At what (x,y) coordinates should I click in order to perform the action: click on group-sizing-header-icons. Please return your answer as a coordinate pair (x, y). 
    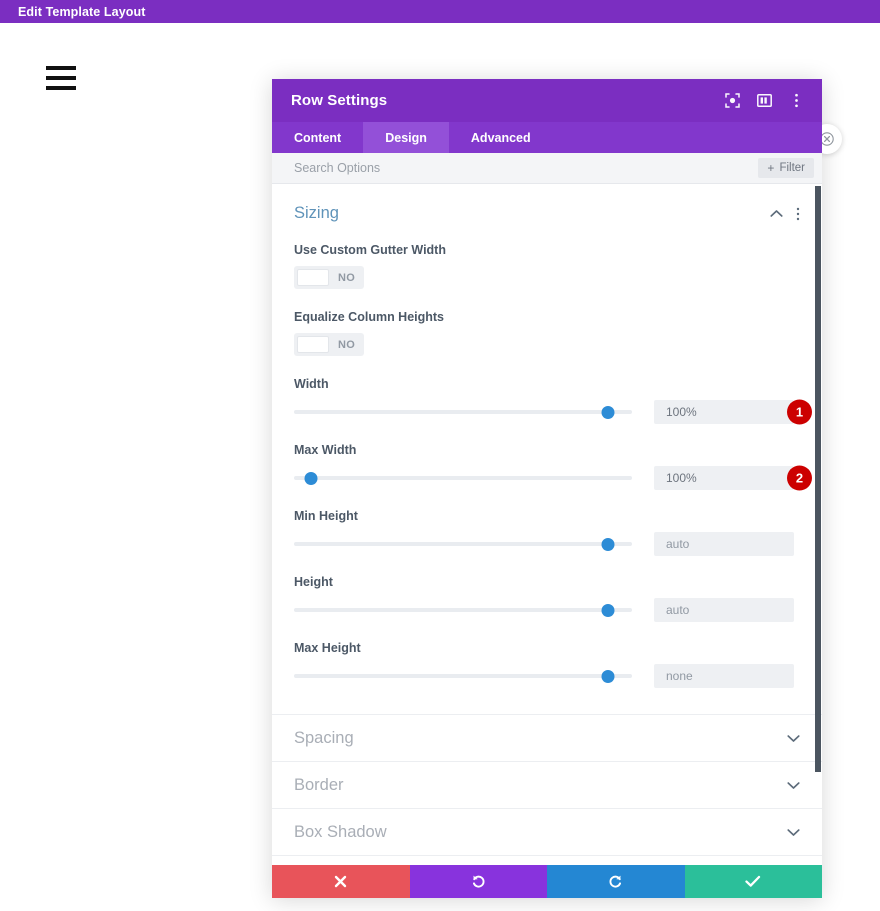
    Looking at the image, I should click on (785, 214).